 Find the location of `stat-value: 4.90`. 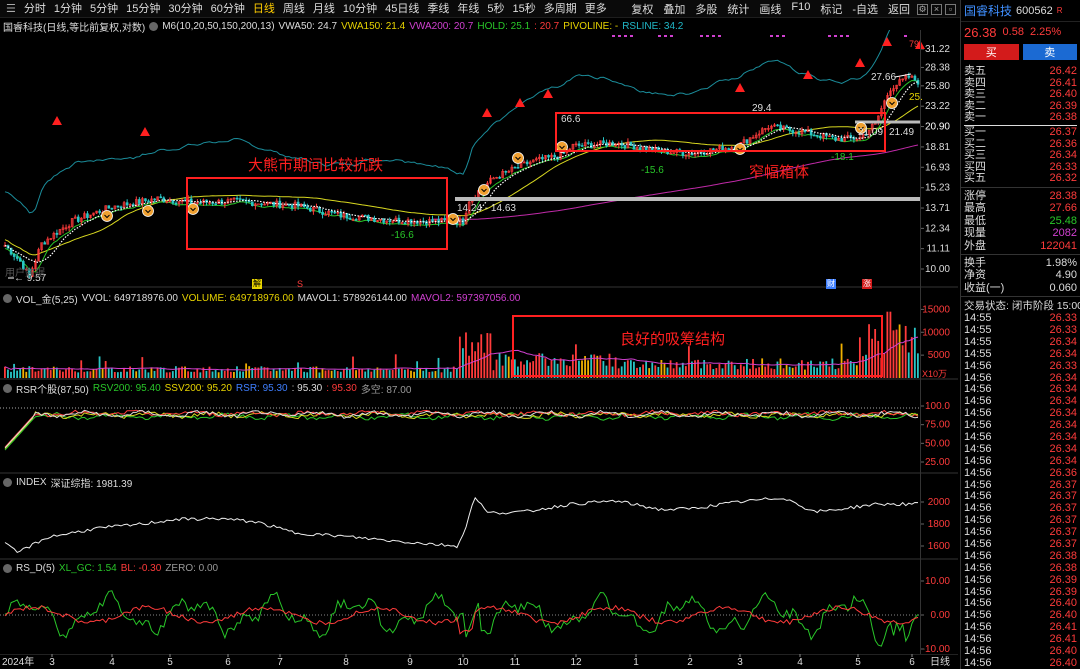

stat-value: 4.90 is located at coordinates (1066, 275).